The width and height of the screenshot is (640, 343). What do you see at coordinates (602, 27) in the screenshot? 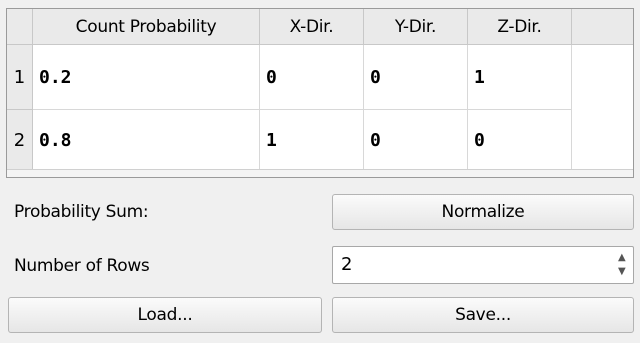
I see `header-filler` at bounding box center [602, 27].